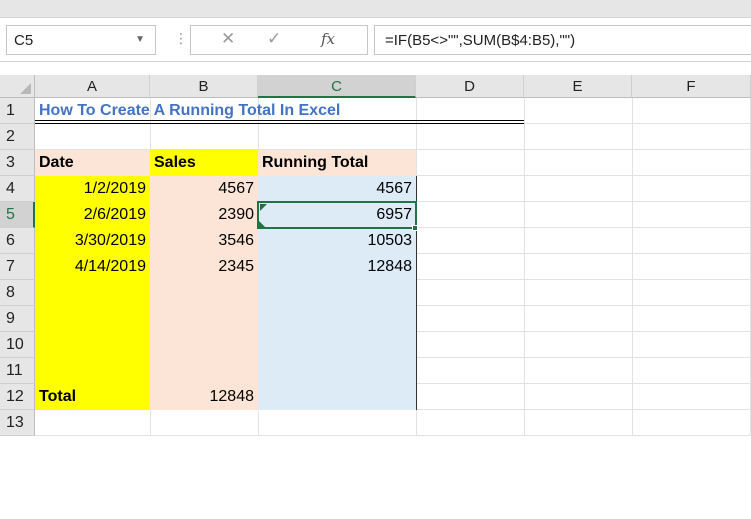 Image resolution: width=751 pixels, height=519 pixels. What do you see at coordinates (17, 267) in the screenshot?
I see `row-header-7: 7` at bounding box center [17, 267].